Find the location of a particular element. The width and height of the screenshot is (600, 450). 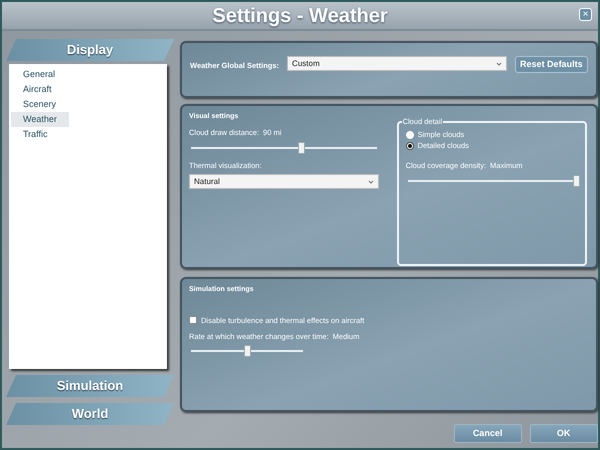

dropdown: Custom is located at coordinates (397, 63).